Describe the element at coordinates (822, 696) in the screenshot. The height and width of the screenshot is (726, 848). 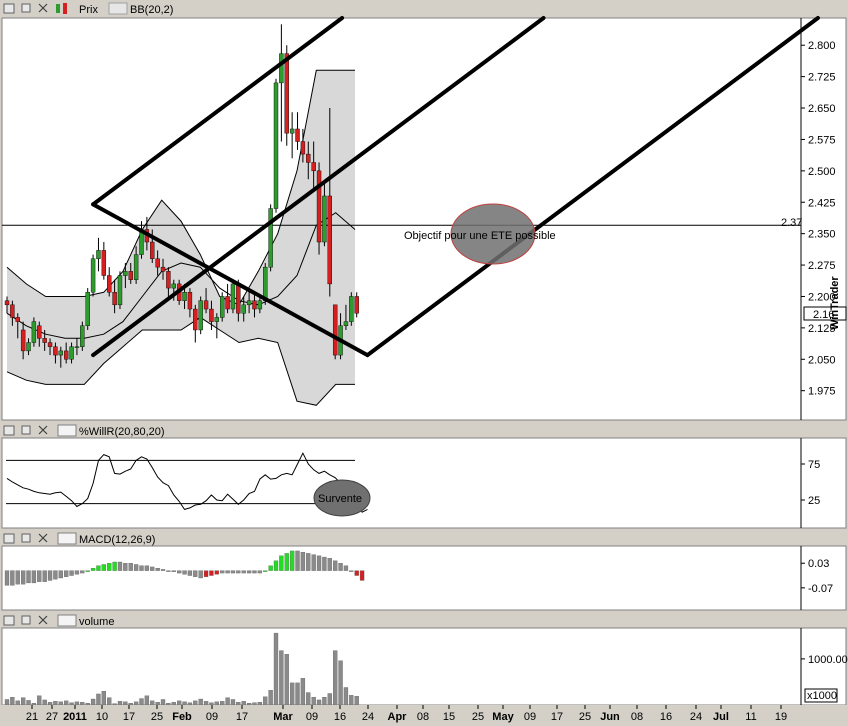
I see `volume-unit: x1000` at that location.